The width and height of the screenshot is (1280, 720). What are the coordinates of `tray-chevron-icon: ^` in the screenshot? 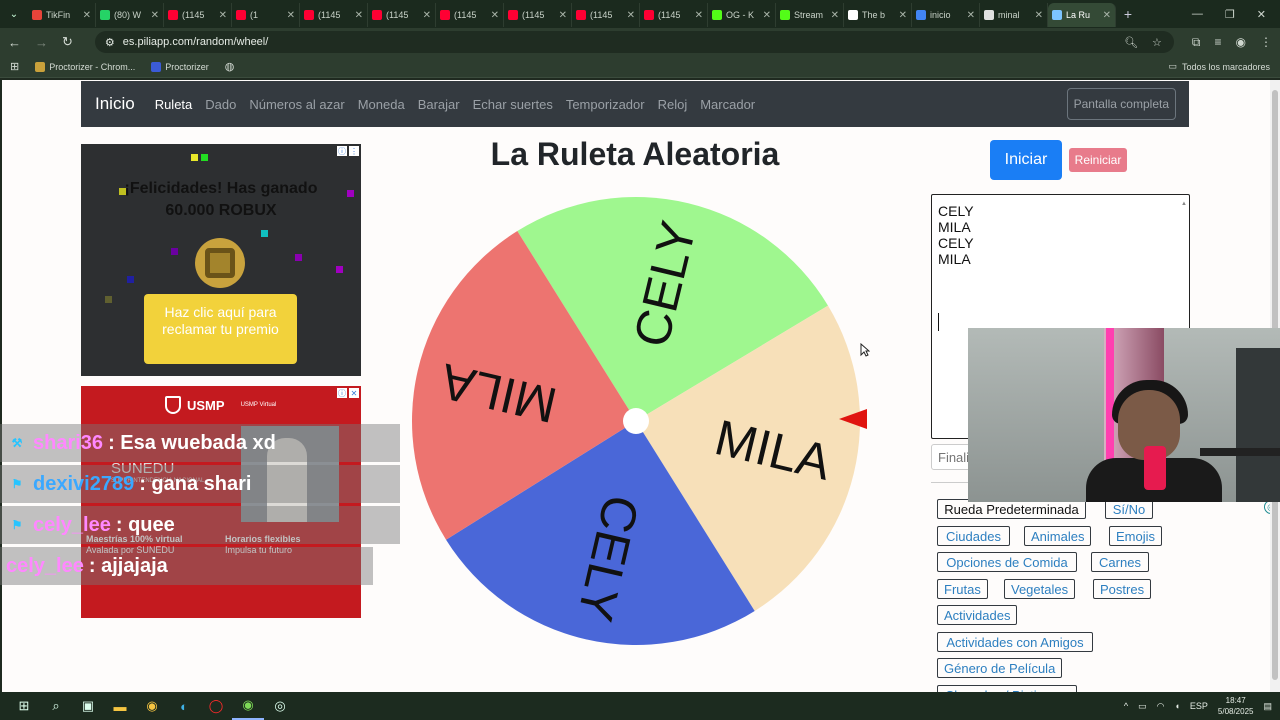 It's located at (1126, 706).